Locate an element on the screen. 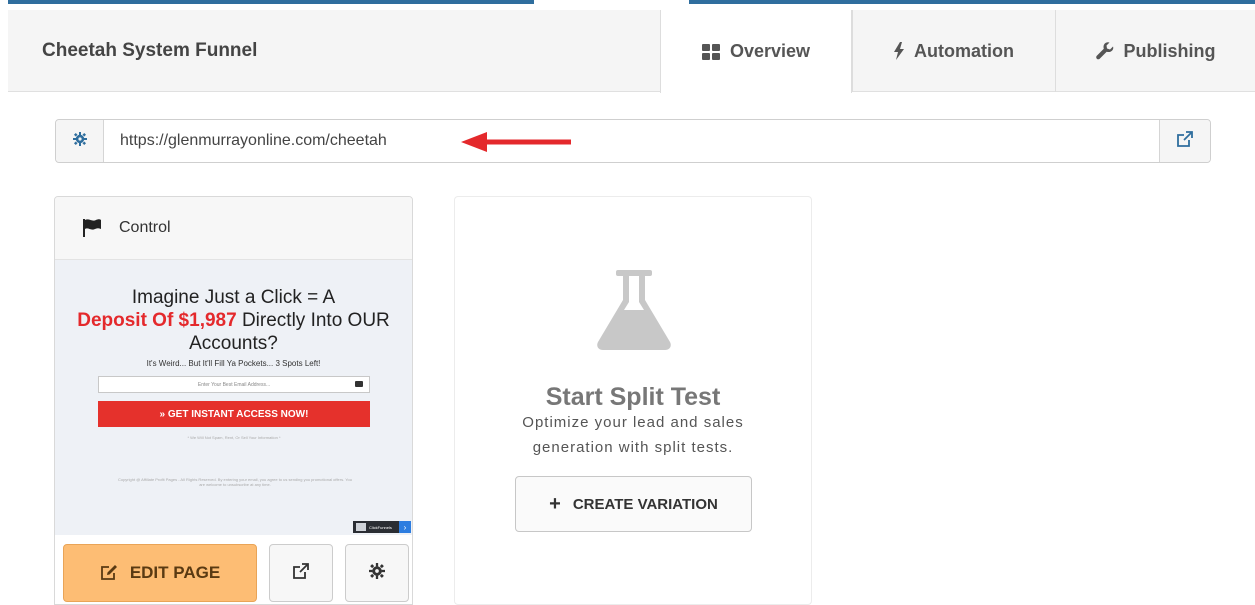 The height and width of the screenshot is (605, 1255). edit-page-label: EDIT PAGE is located at coordinates (175, 572).